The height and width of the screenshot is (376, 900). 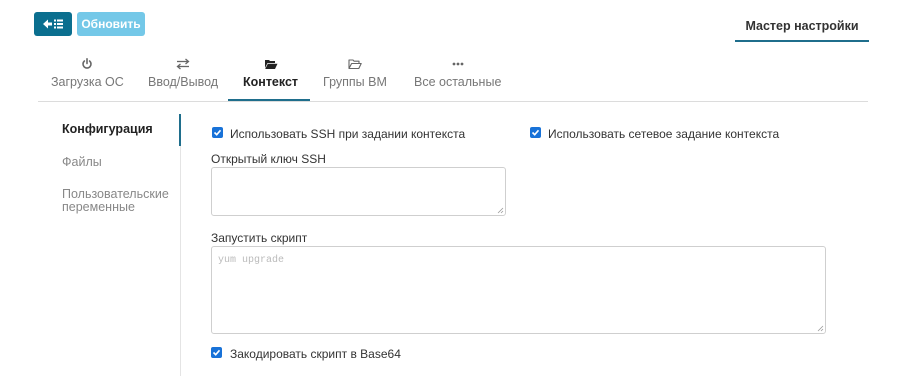 I want to click on power-icon, so click(x=87, y=64).